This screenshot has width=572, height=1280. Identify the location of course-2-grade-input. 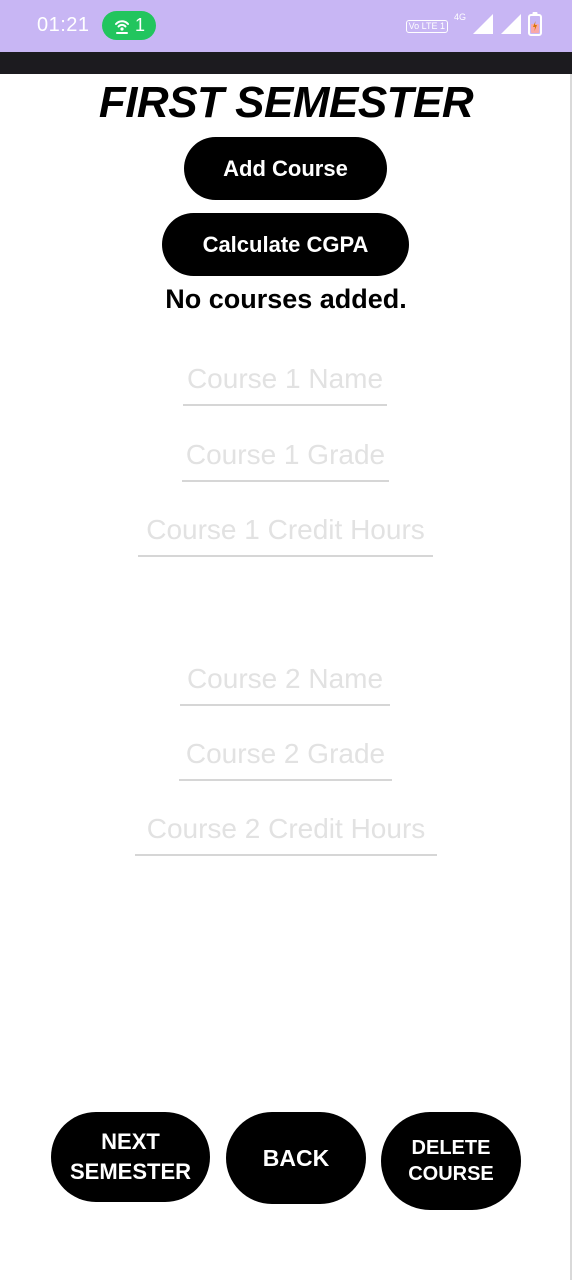
(285, 757).